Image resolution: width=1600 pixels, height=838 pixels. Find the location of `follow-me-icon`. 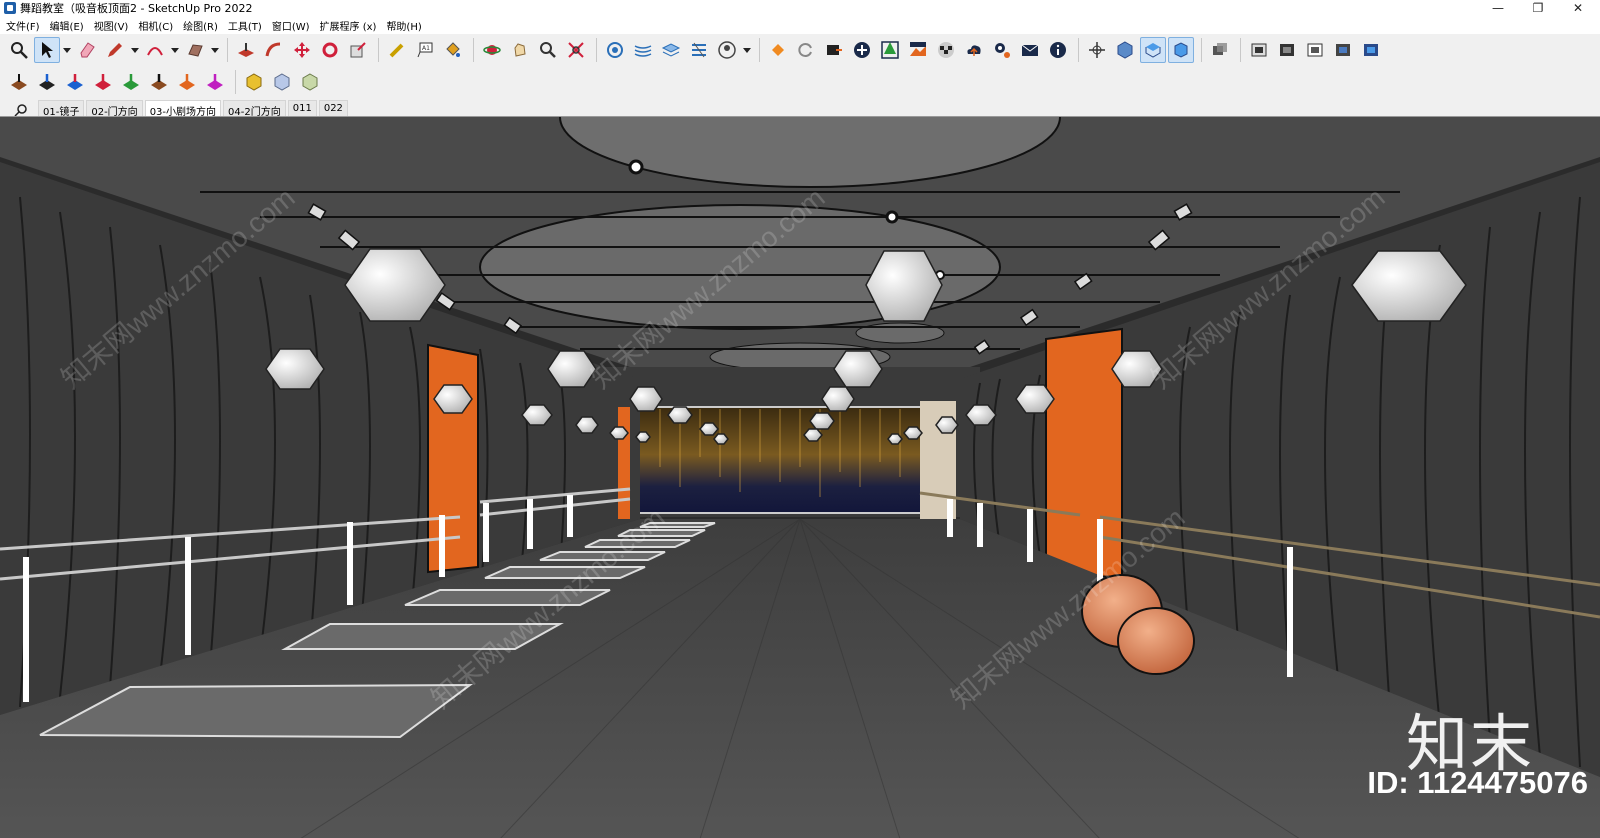

follow-me-icon is located at coordinates (274, 50).